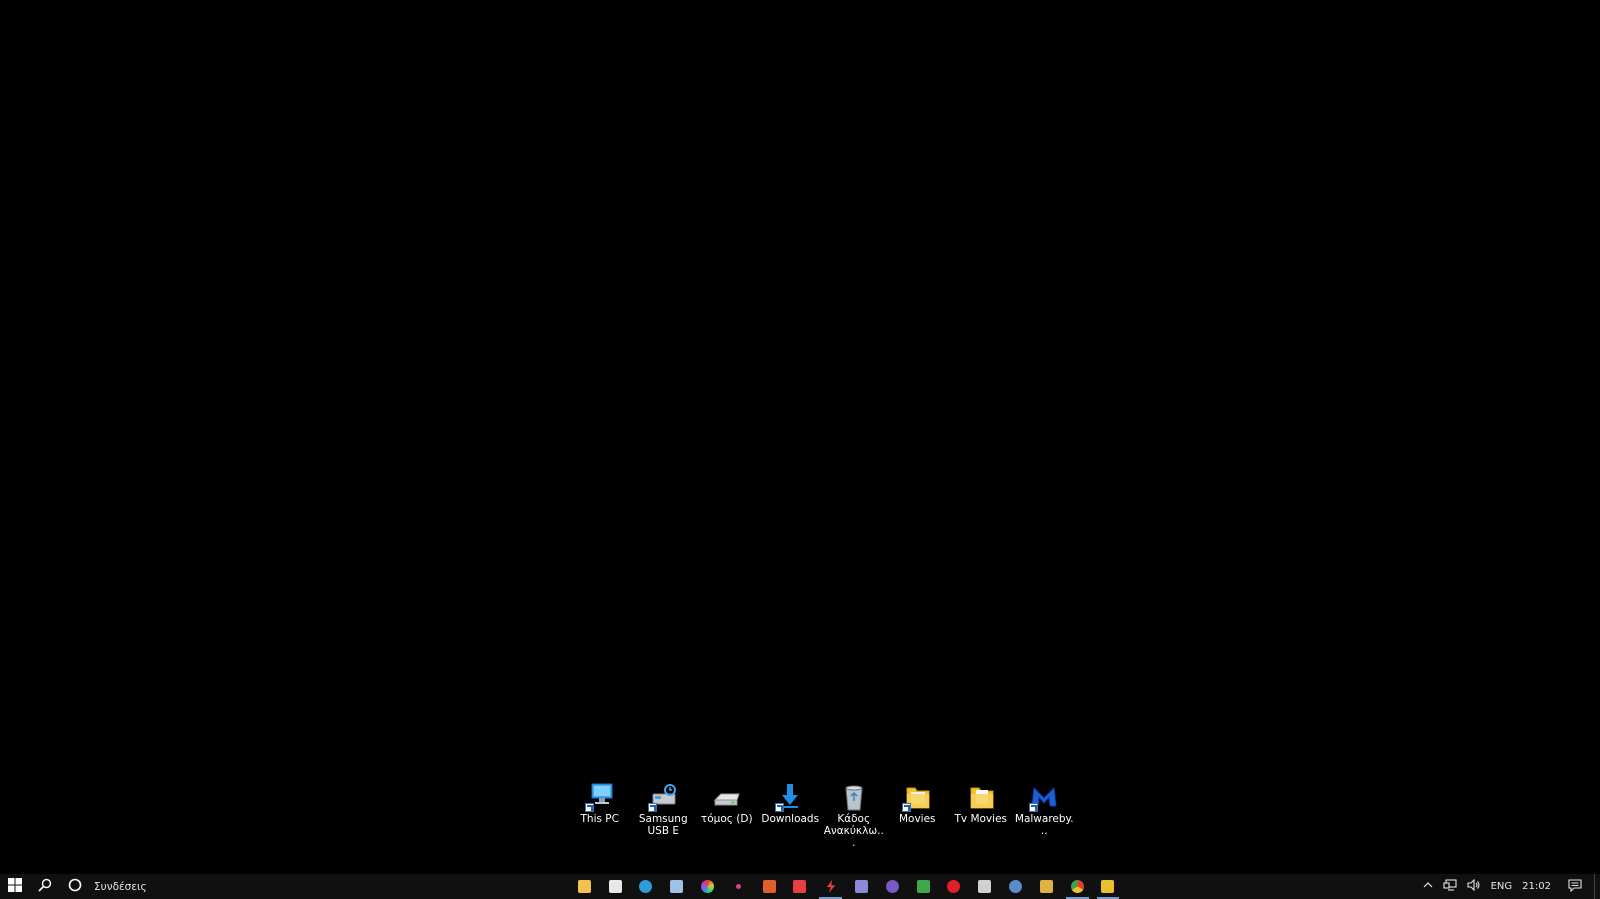  What do you see at coordinates (1502, 886) in the screenshot?
I see `tray-language-button: ENG` at bounding box center [1502, 886].